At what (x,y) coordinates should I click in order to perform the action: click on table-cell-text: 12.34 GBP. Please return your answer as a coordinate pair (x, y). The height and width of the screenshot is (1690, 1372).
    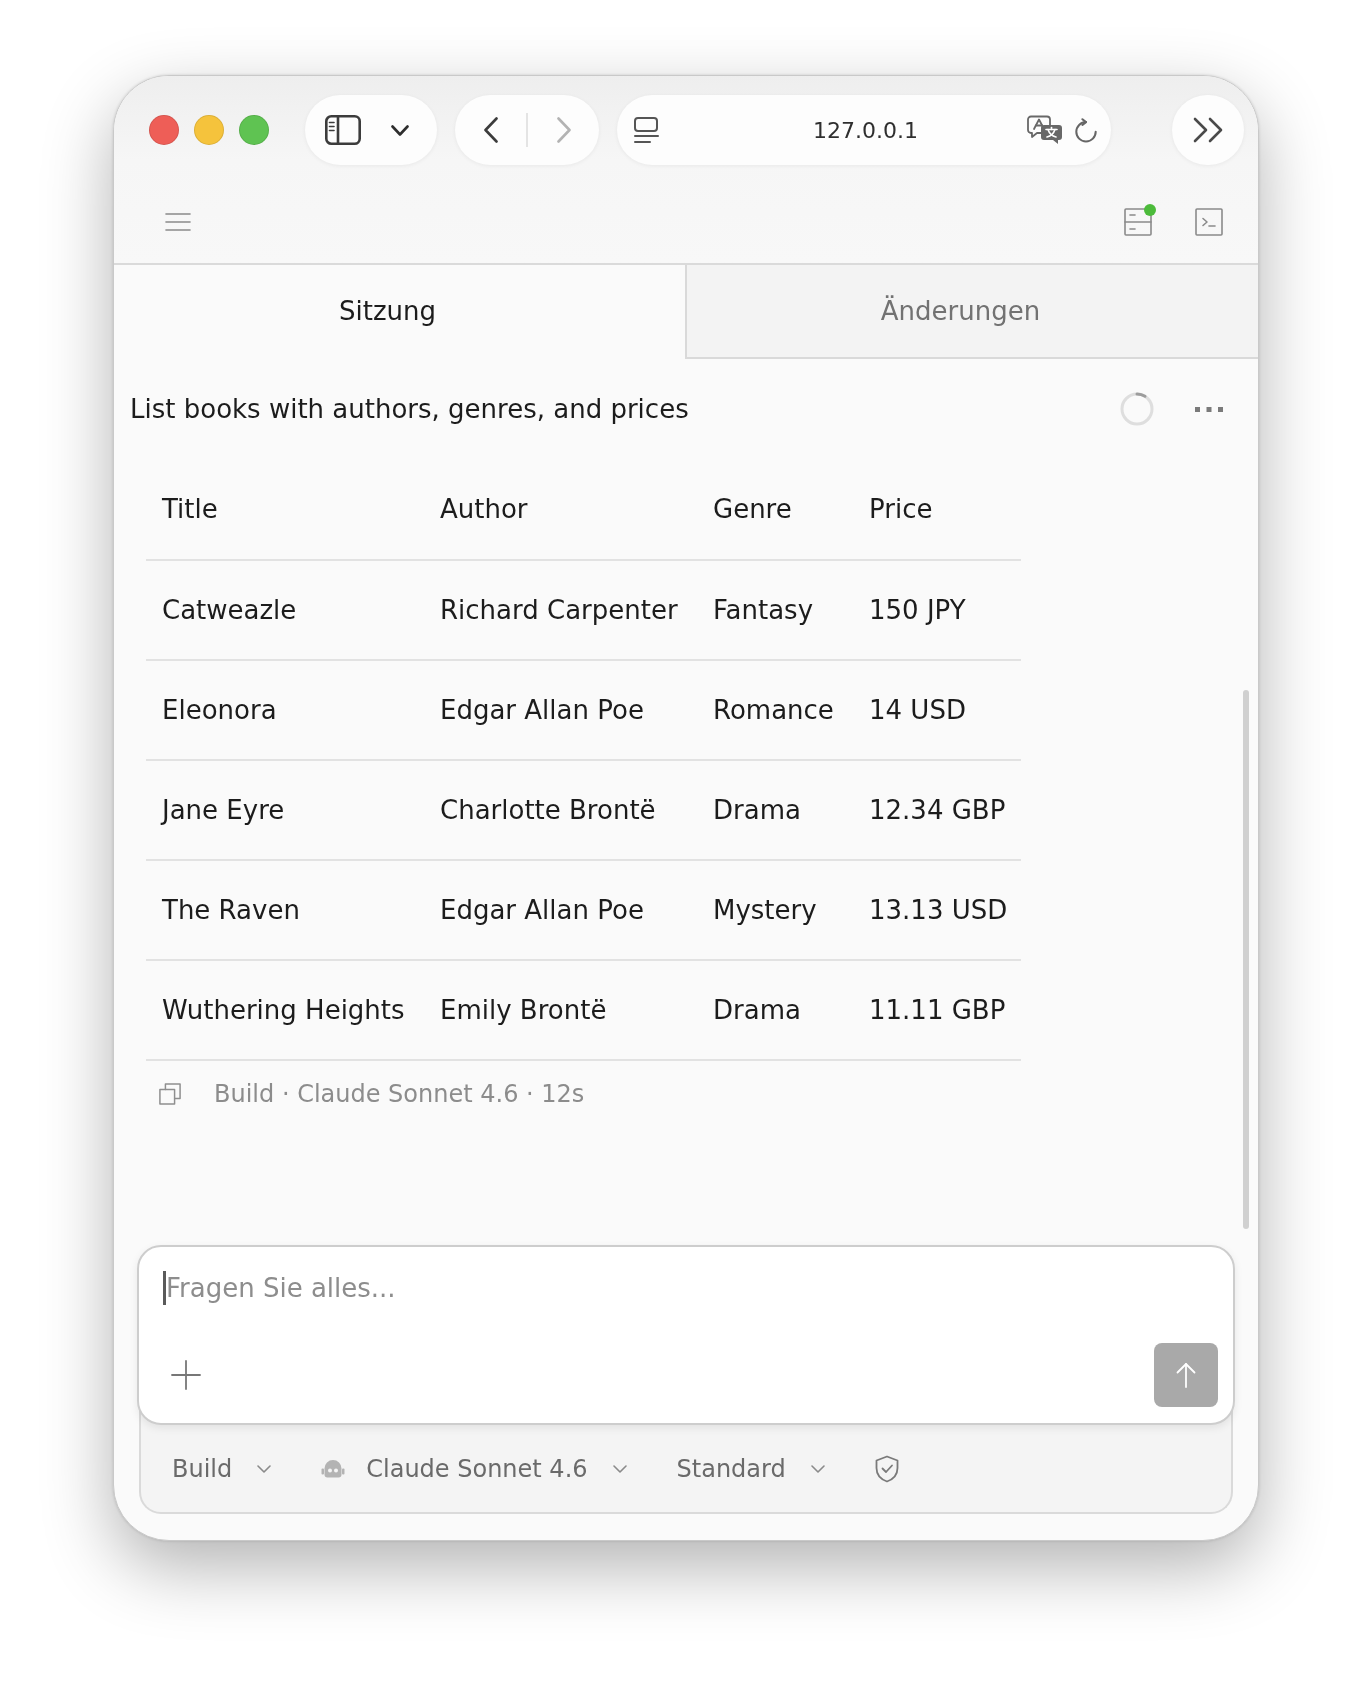
    Looking at the image, I should click on (937, 810).